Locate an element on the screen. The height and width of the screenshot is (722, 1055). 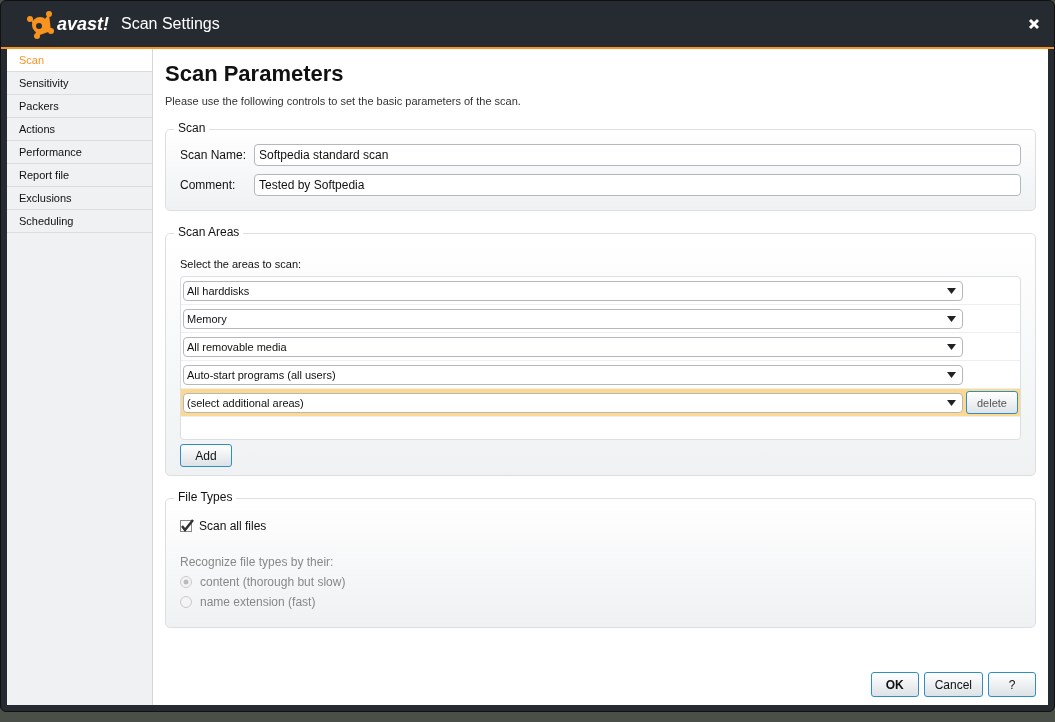
radio-label: name extension (fast) is located at coordinates (258, 602).